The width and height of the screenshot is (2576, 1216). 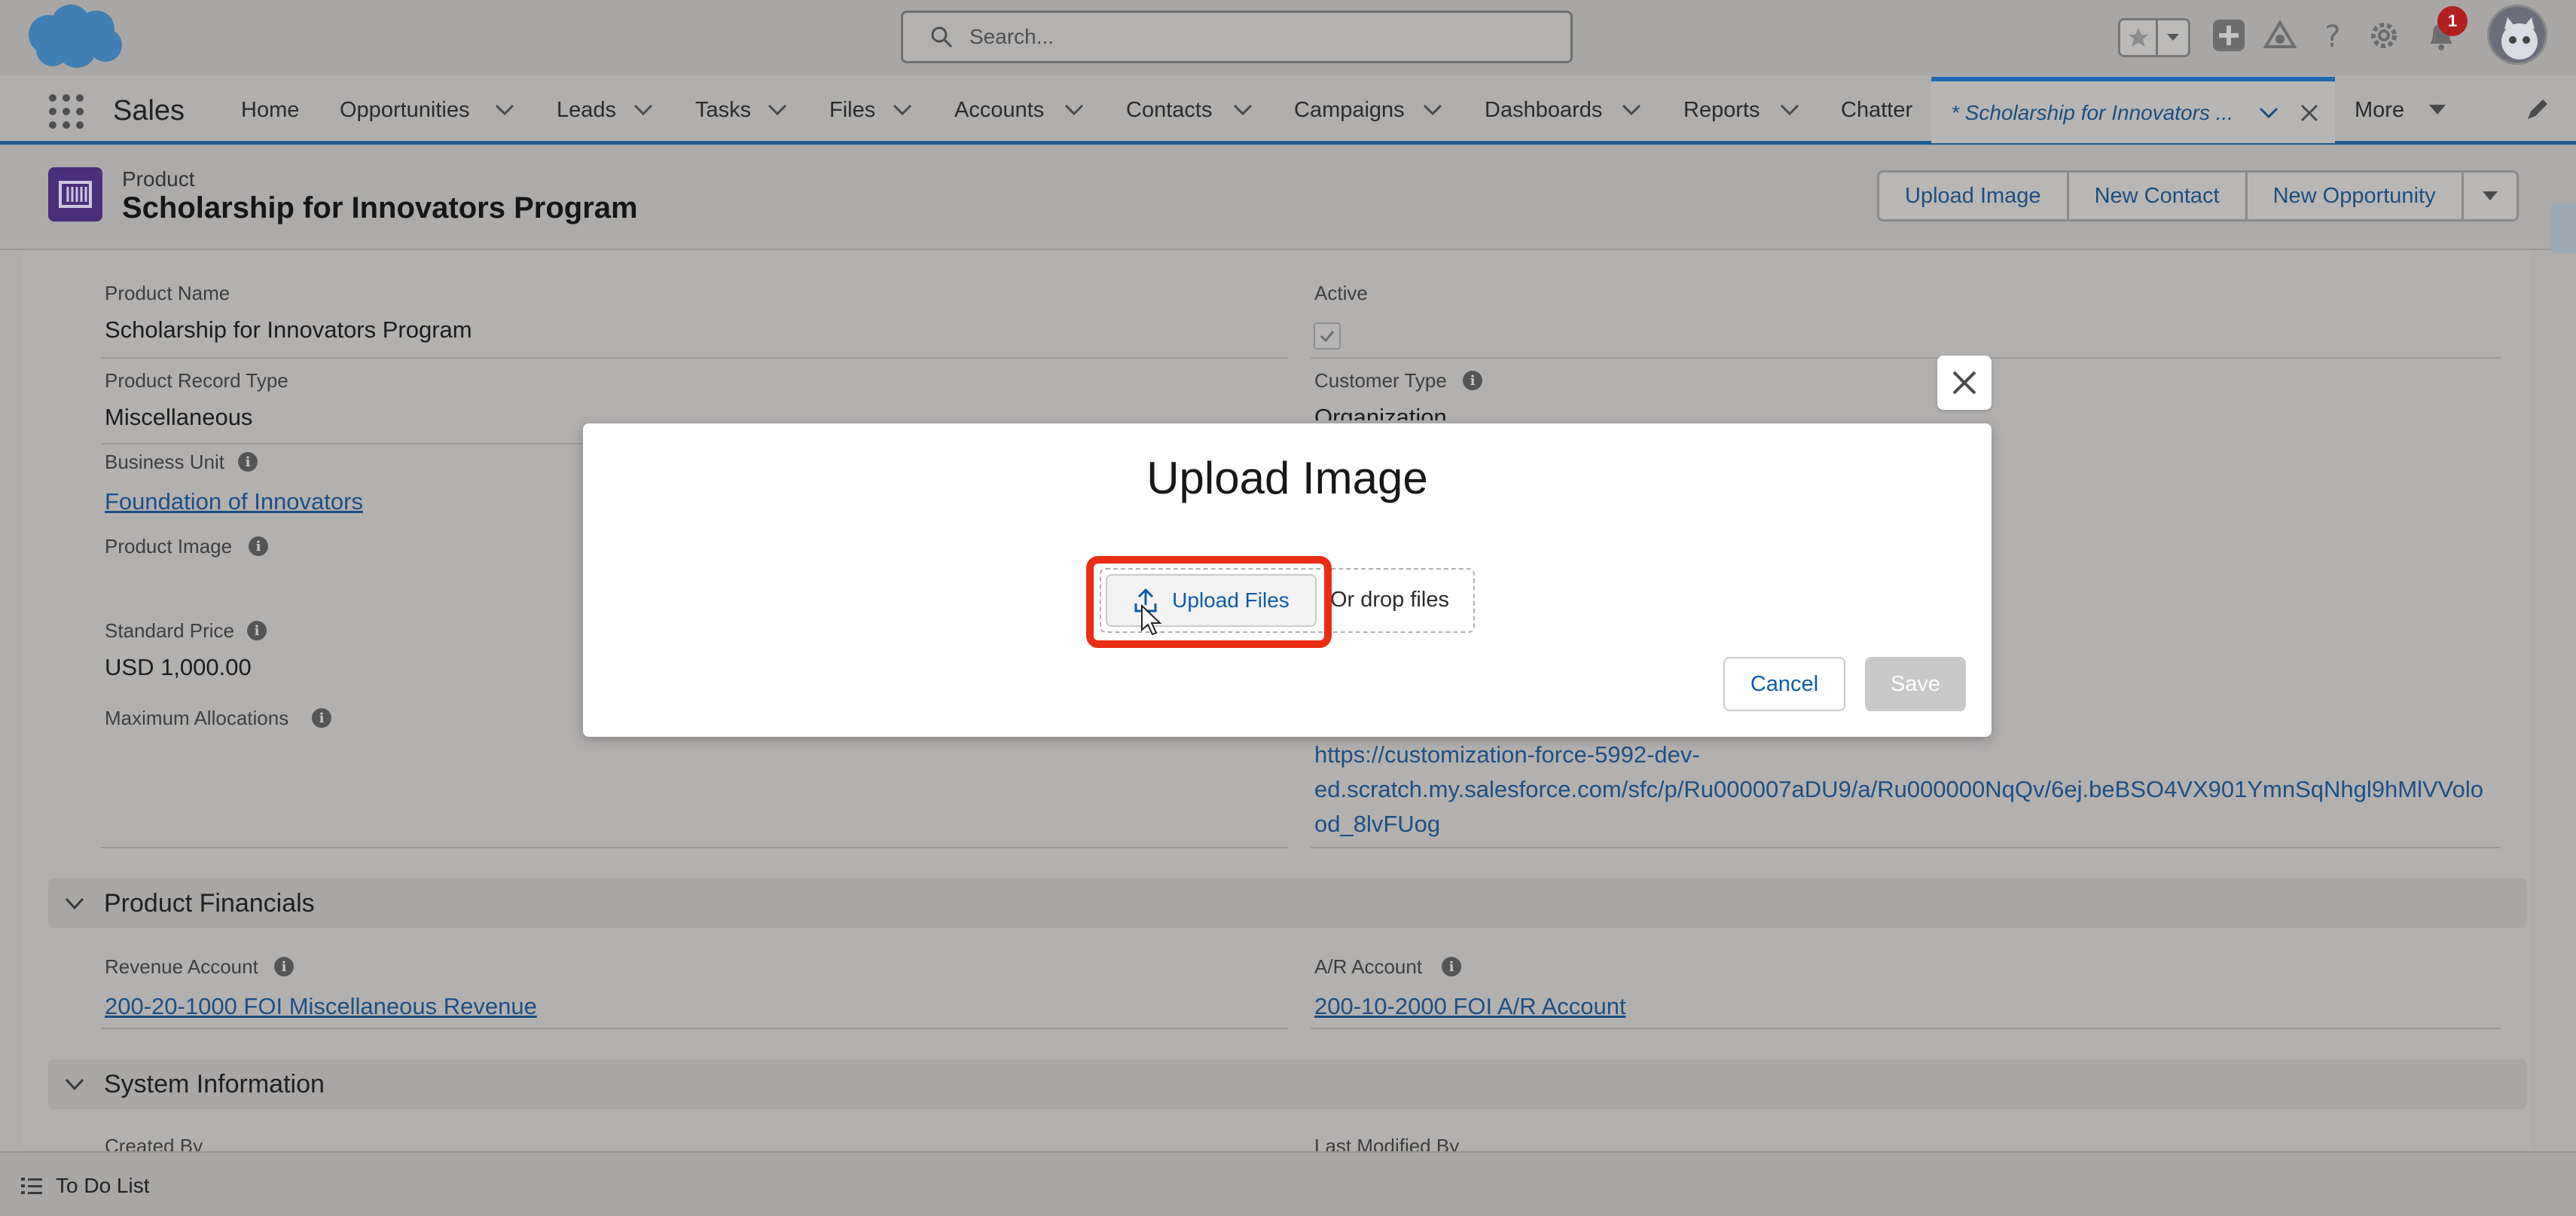 I want to click on files-chevron-down-icon, so click(x=903, y=110).